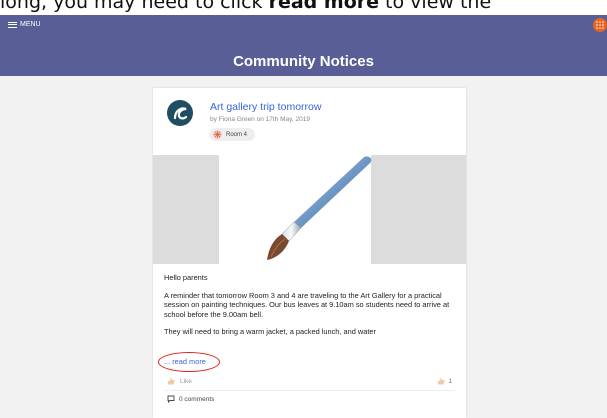 The image size is (607, 418). What do you see at coordinates (309, 390) in the screenshot?
I see `card-divider` at bounding box center [309, 390].